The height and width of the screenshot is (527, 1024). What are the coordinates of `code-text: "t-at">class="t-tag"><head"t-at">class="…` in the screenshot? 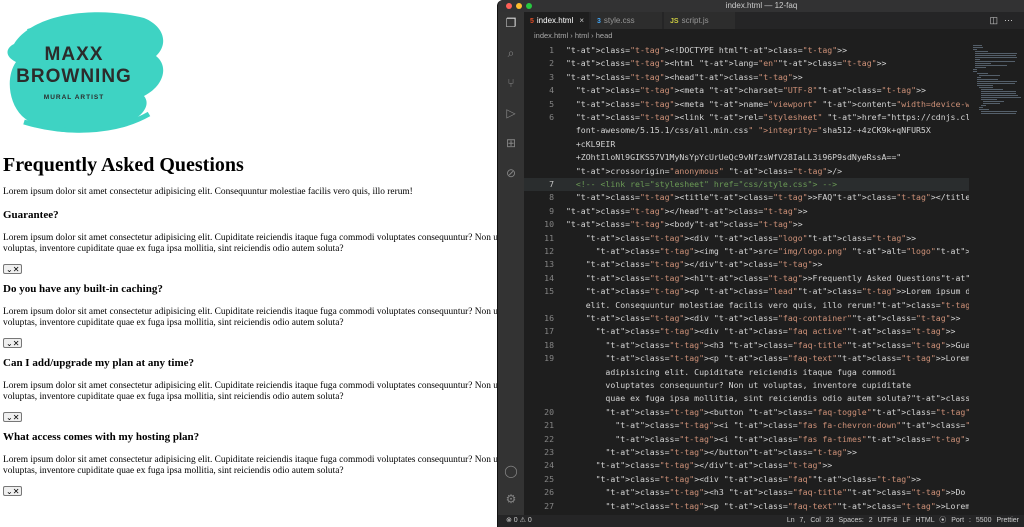 It's located at (684, 76).